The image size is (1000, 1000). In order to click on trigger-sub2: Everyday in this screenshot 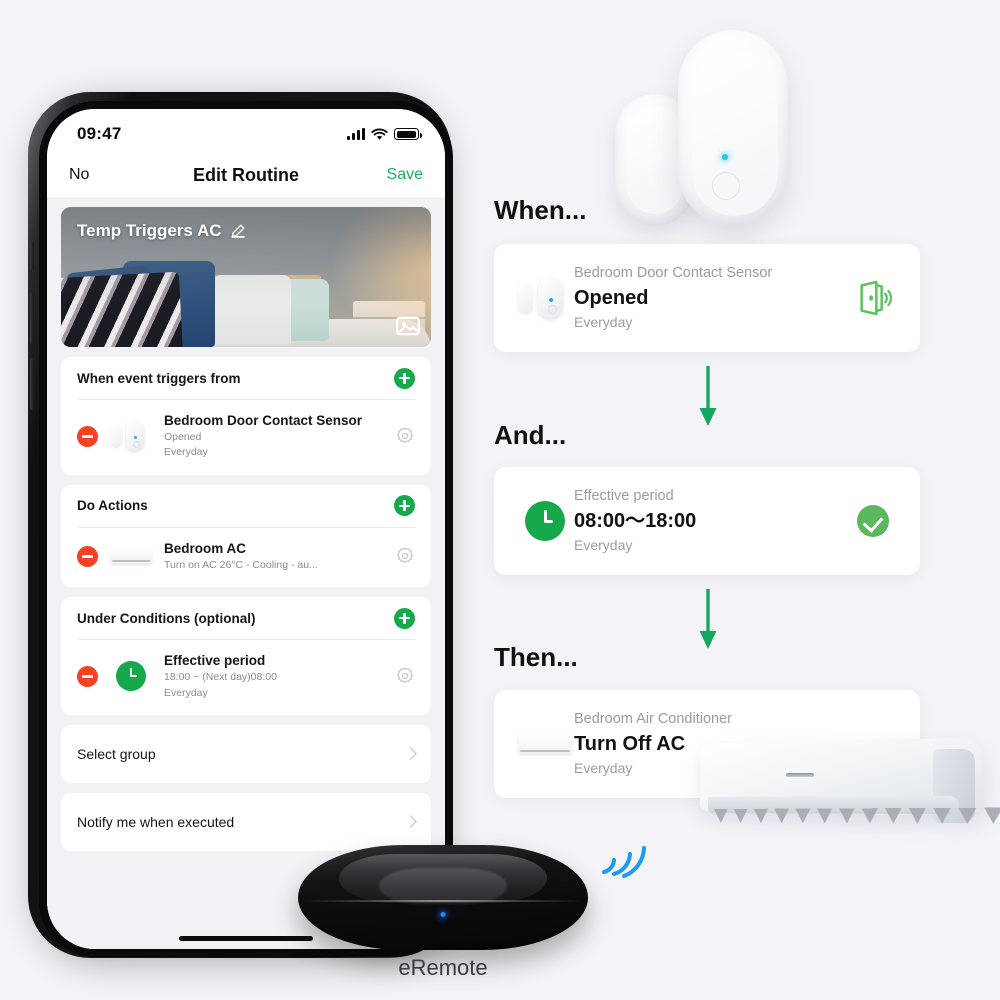, I will do `click(186, 452)`.